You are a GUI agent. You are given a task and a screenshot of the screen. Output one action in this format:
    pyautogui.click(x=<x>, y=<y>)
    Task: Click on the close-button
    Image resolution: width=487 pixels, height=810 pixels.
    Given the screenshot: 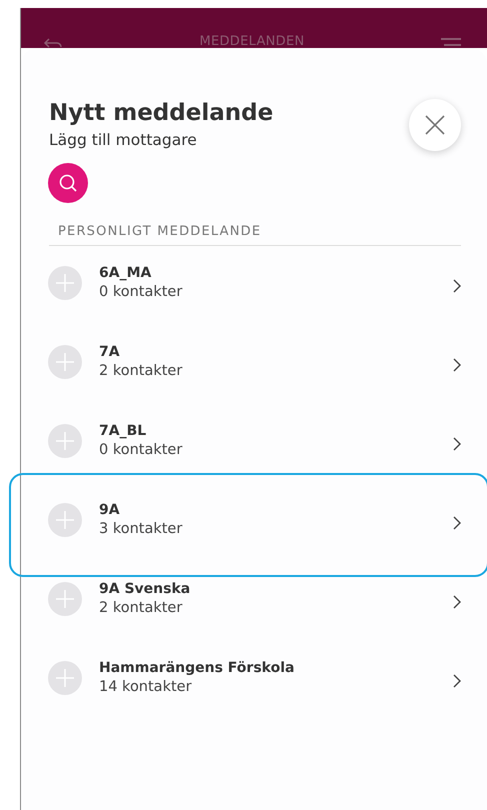 What is the action you would take?
    pyautogui.click(x=435, y=125)
    